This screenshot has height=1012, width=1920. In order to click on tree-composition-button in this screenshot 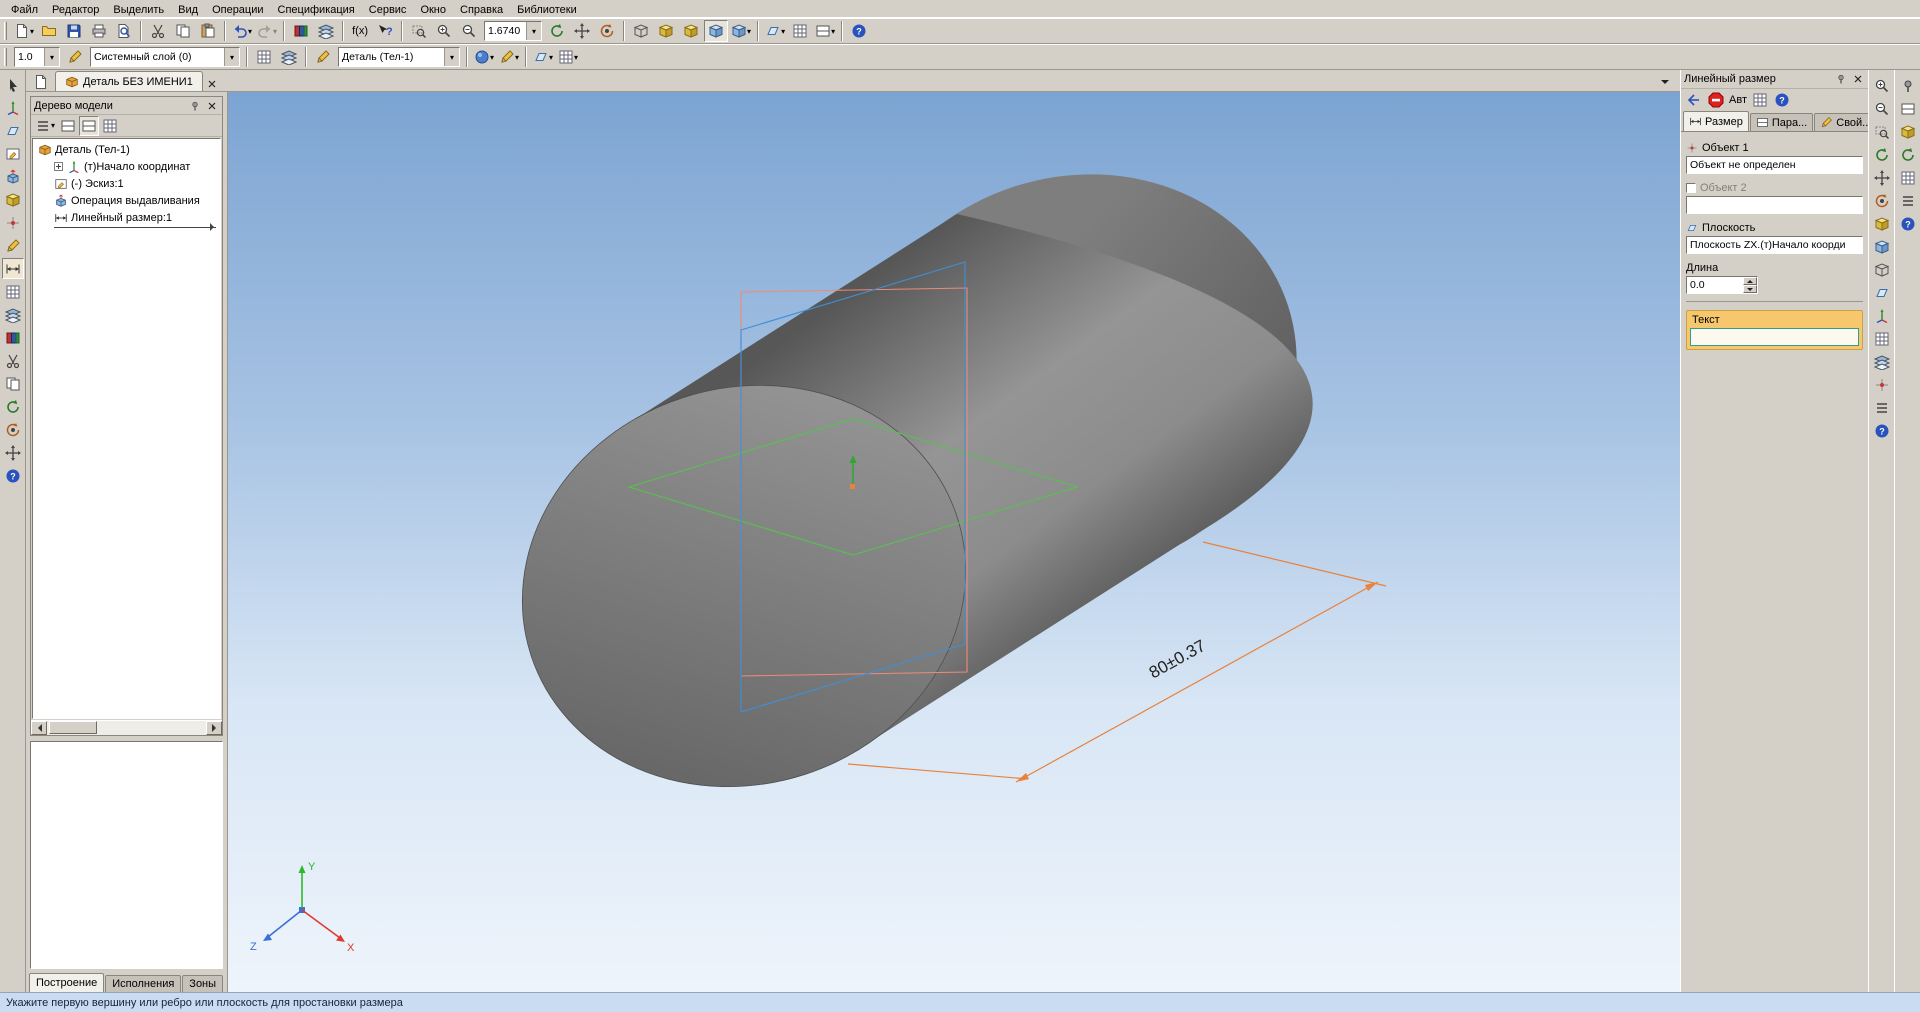, I will do `click(89, 125)`.